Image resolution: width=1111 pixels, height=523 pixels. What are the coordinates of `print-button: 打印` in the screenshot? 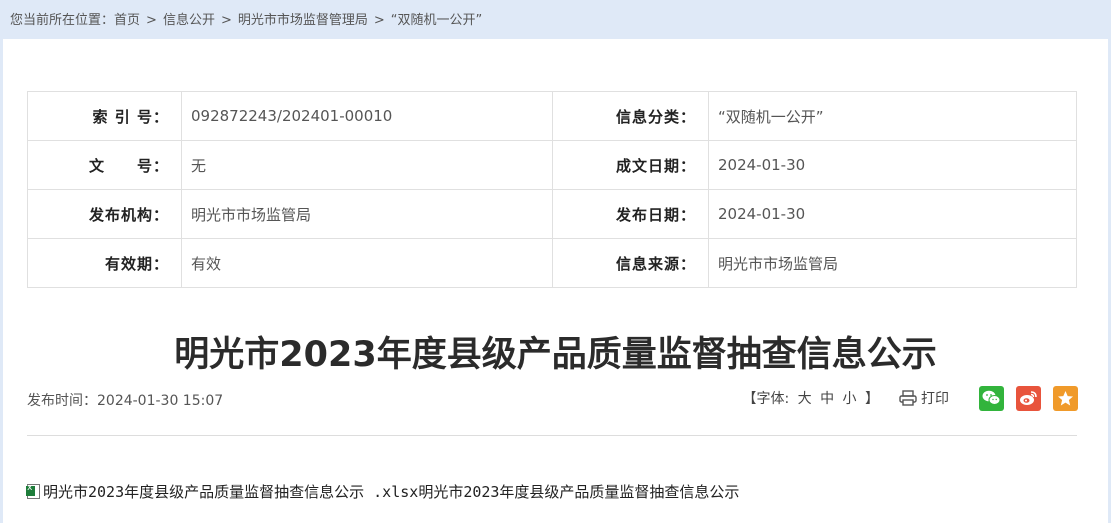 It's located at (924, 398).